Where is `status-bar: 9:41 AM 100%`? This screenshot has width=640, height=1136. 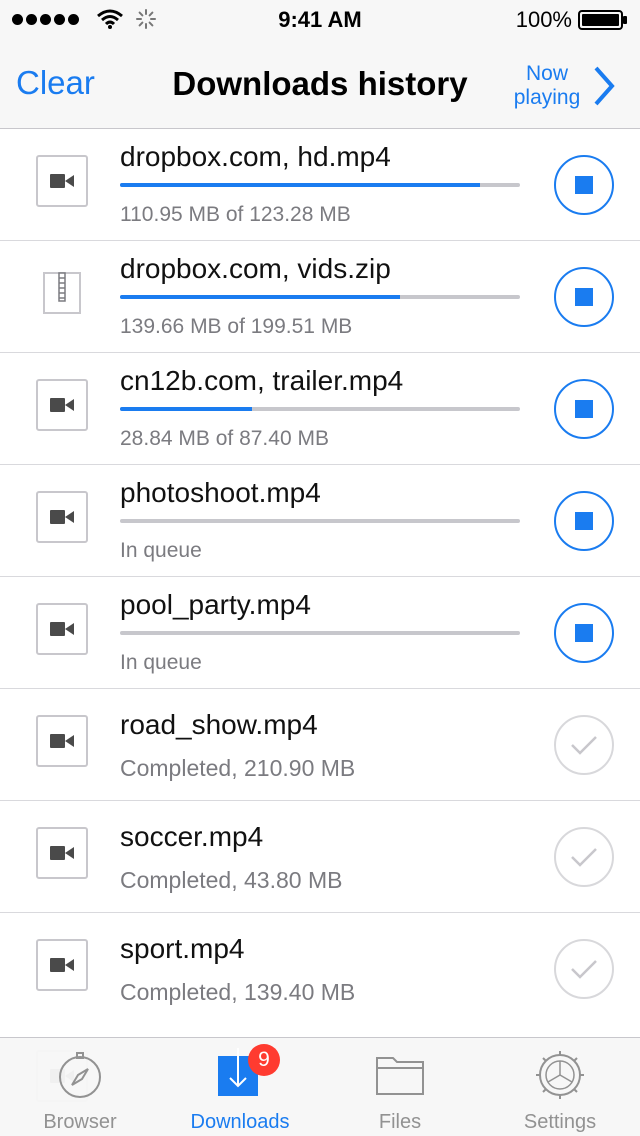 status-bar: 9:41 AM 100% is located at coordinates (320, 20).